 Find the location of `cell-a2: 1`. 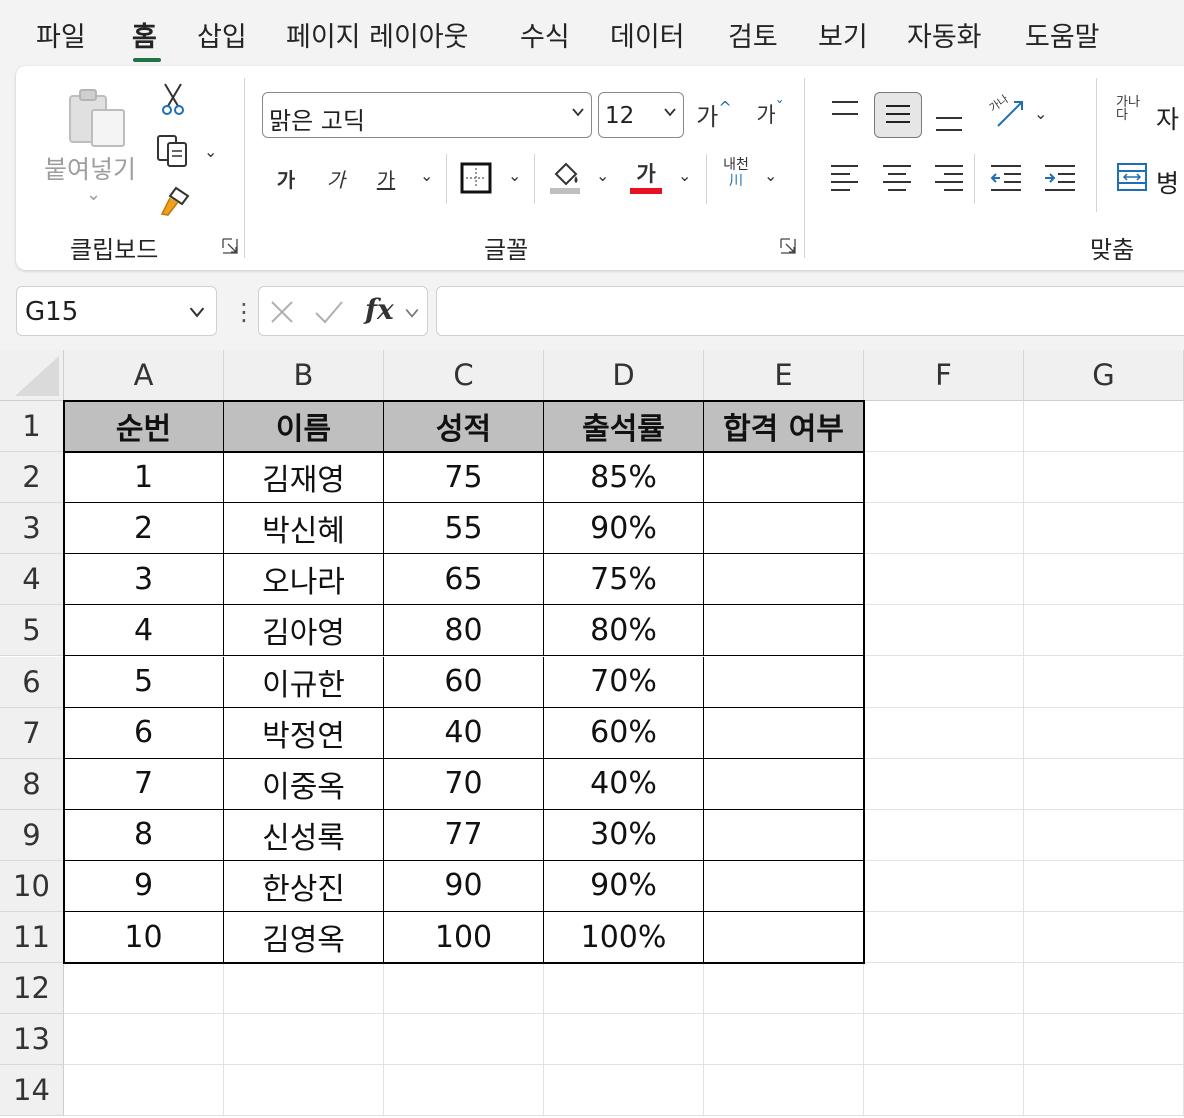

cell-a2: 1 is located at coordinates (144, 478).